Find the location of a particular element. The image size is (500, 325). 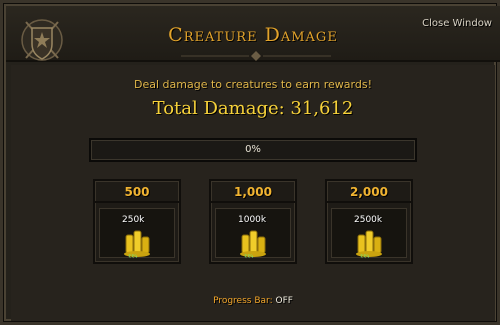

reward-tier: 2,000 ११५ 2500k is located at coordinates (369, 221).